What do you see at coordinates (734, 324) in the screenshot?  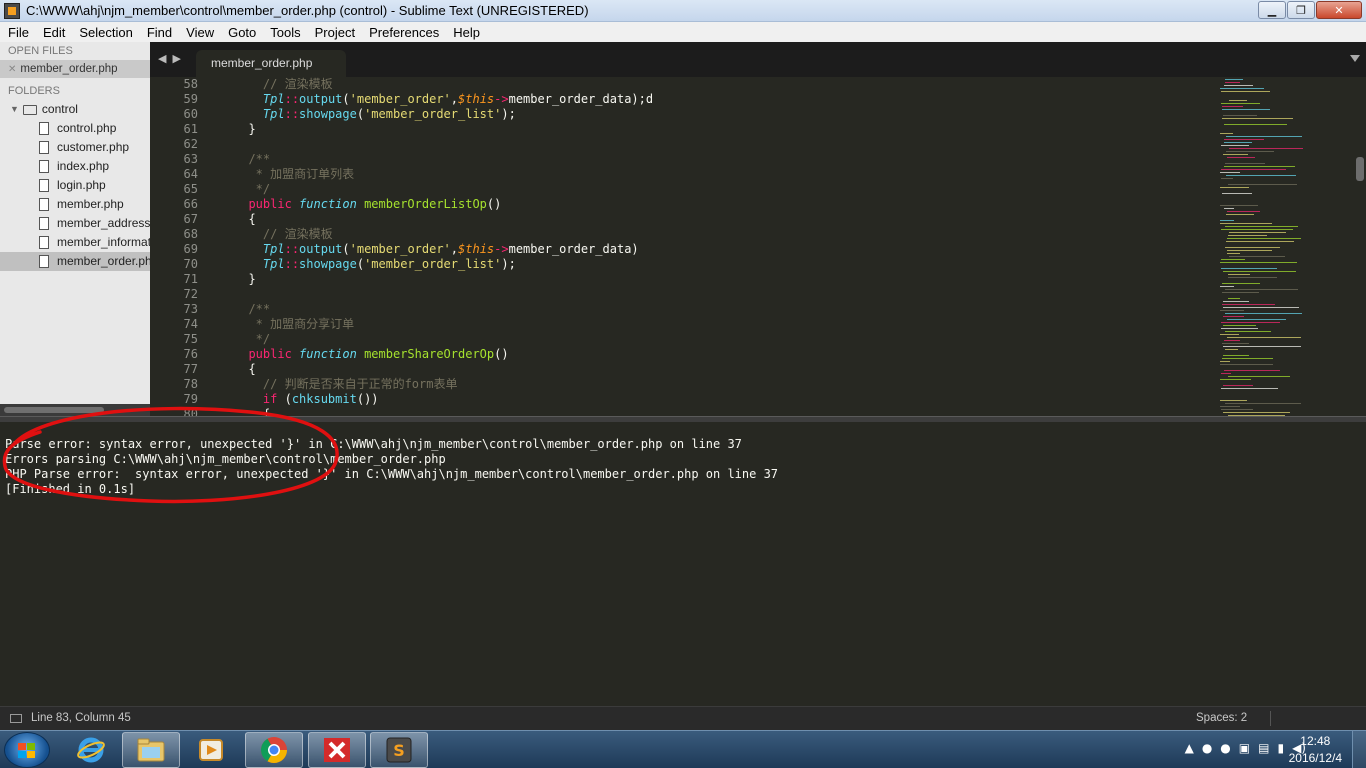 I see `code-line: * 加盟商分享订单` at bounding box center [734, 324].